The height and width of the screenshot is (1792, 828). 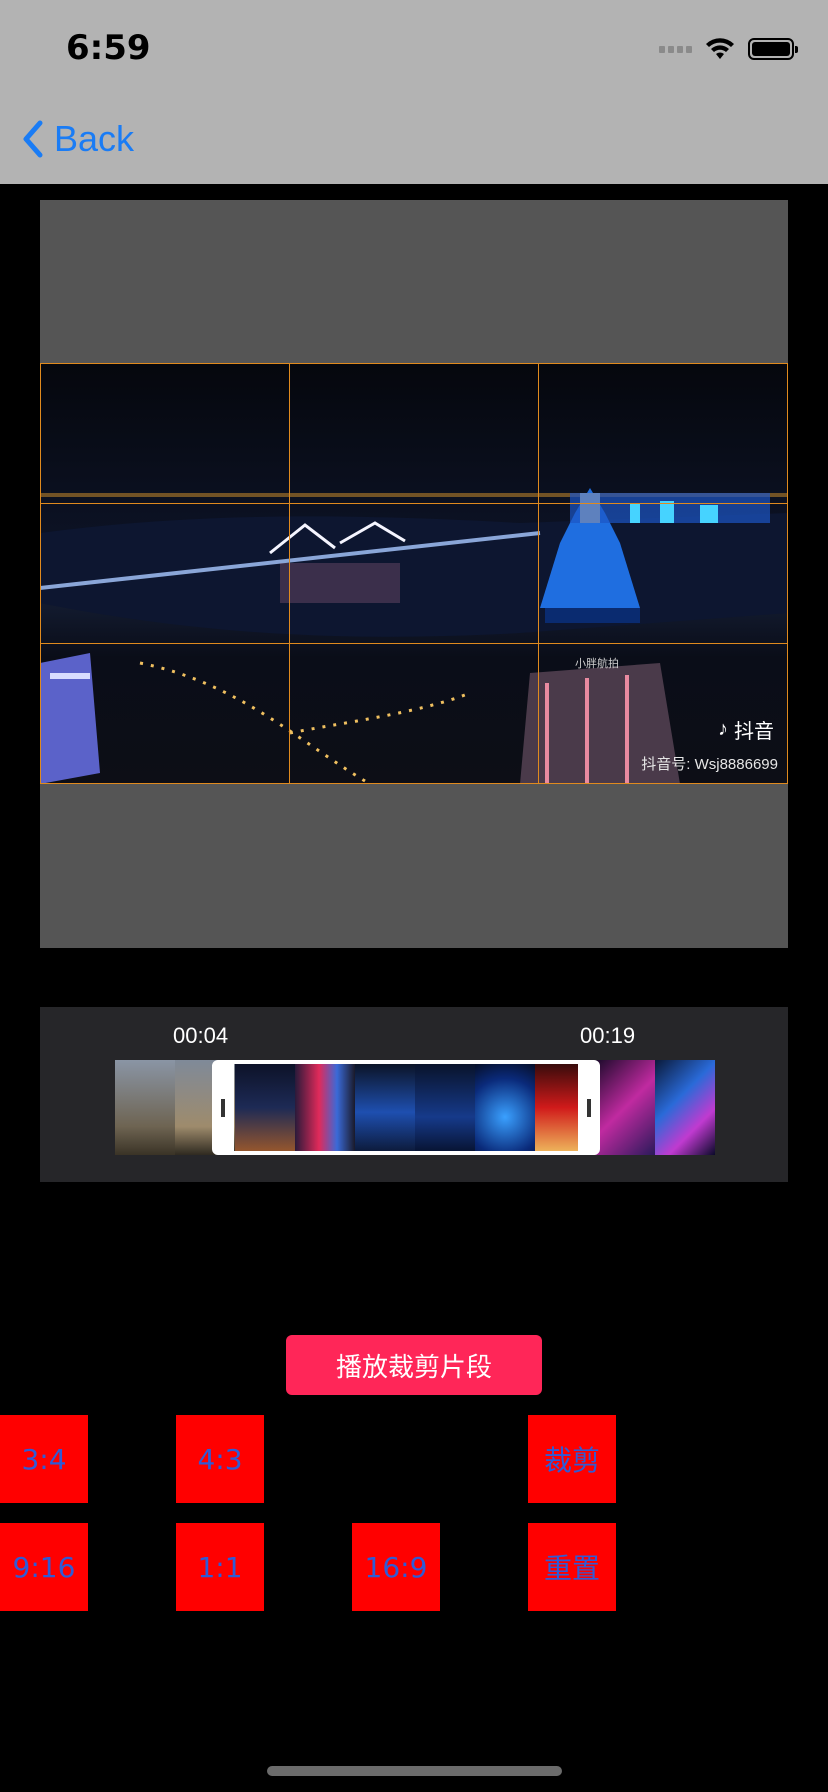 I want to click on crop-button: 裁剪, so click(x=572, y=1459).